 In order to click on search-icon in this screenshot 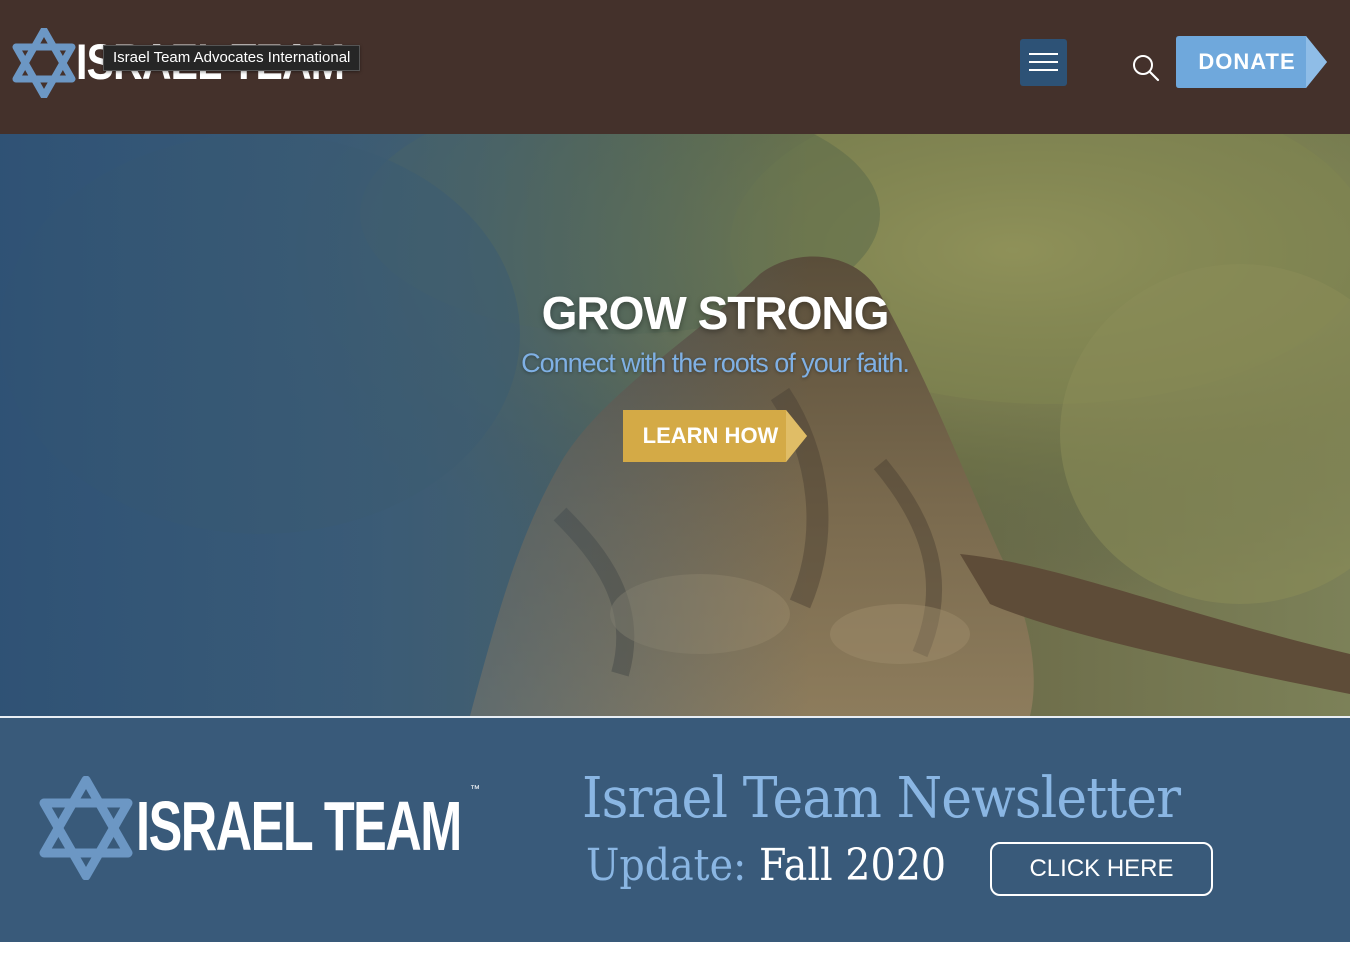, I will do `click(1145, 67)`.